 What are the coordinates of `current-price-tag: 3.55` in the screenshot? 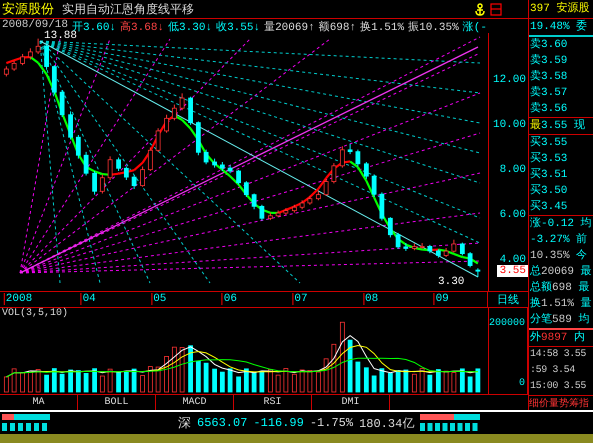 It's located at (512, 271).